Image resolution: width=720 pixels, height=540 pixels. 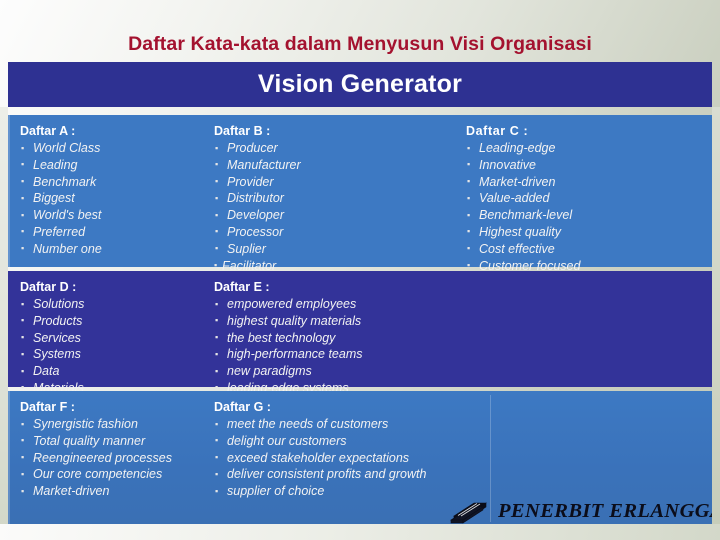 What do you see at coordinates (96, 441) in the screenshot?
I see `list-item: Total quality manner` at bounding box center [96, 441].